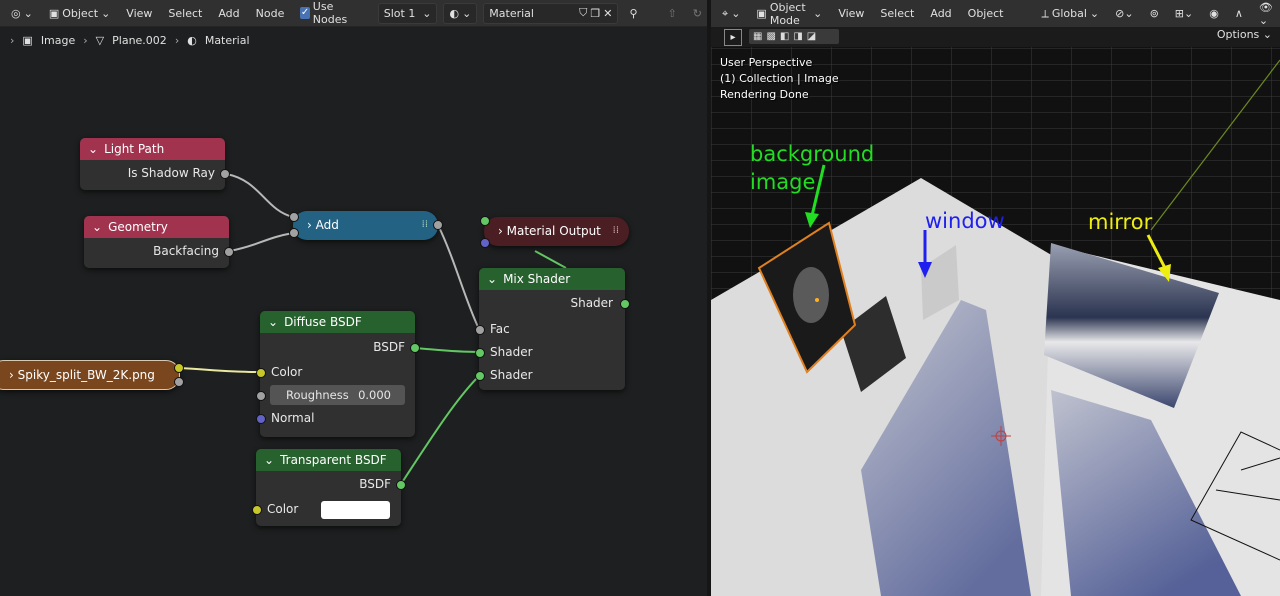  What do you see at coordinates (152, 149) in the screenshot?
I see `light-path-header: ⌄ Light Path` at bounding box center [152, 149].